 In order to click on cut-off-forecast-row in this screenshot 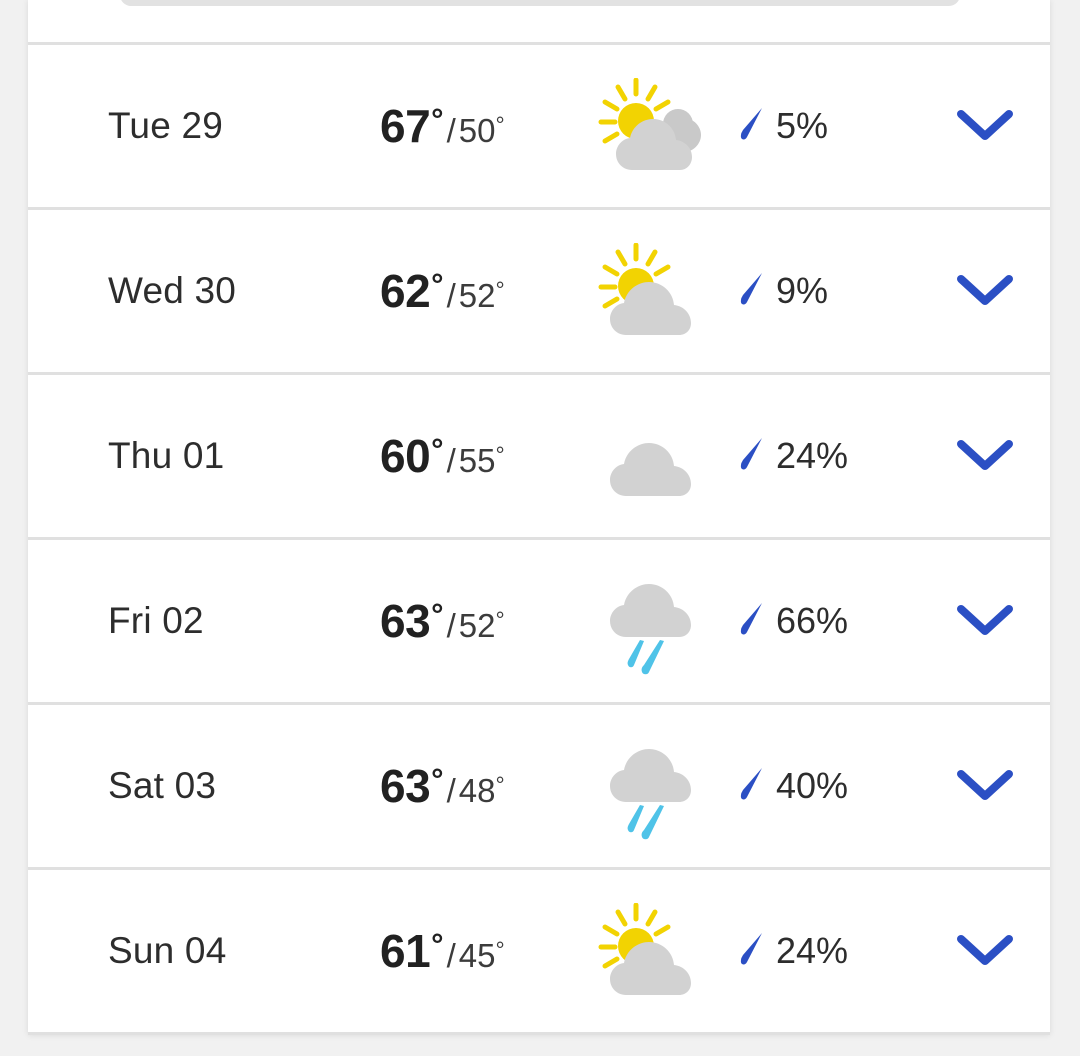, I will do `click(539, 21)`.